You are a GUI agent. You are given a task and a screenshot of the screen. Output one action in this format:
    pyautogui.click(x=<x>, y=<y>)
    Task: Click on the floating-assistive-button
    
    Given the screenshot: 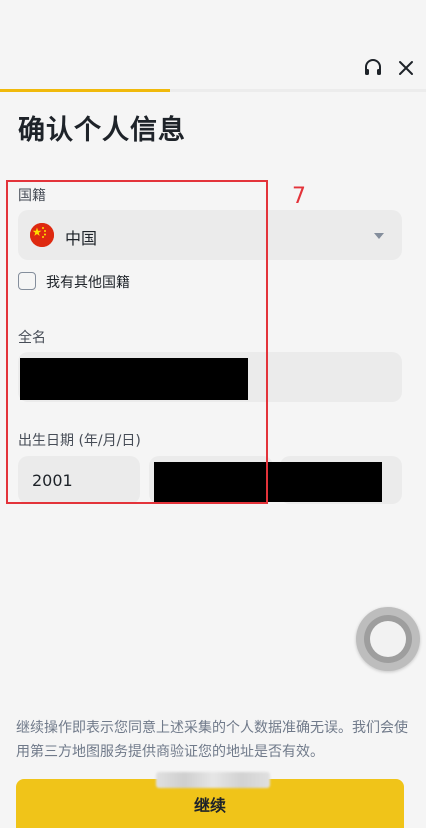 What is the action you would take?
    pyautogui.click(x=388, y=639)
    